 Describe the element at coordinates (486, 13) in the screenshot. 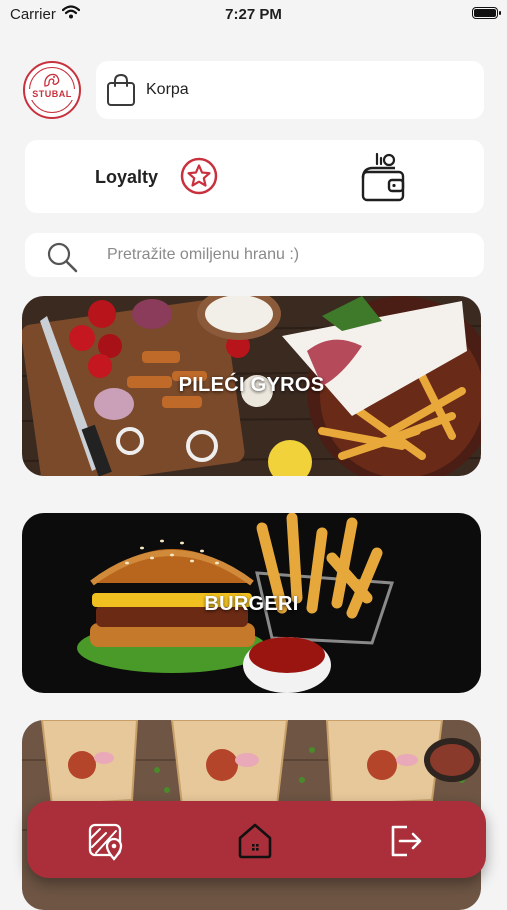

I see `battery-icon` at that location.